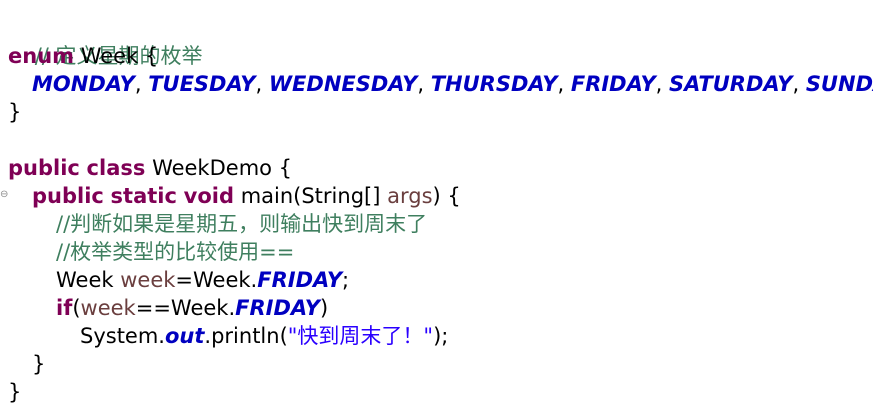 The width and height of the screenshot is (873, 420). I want to click on keyword-if: if, so click(64, 308).